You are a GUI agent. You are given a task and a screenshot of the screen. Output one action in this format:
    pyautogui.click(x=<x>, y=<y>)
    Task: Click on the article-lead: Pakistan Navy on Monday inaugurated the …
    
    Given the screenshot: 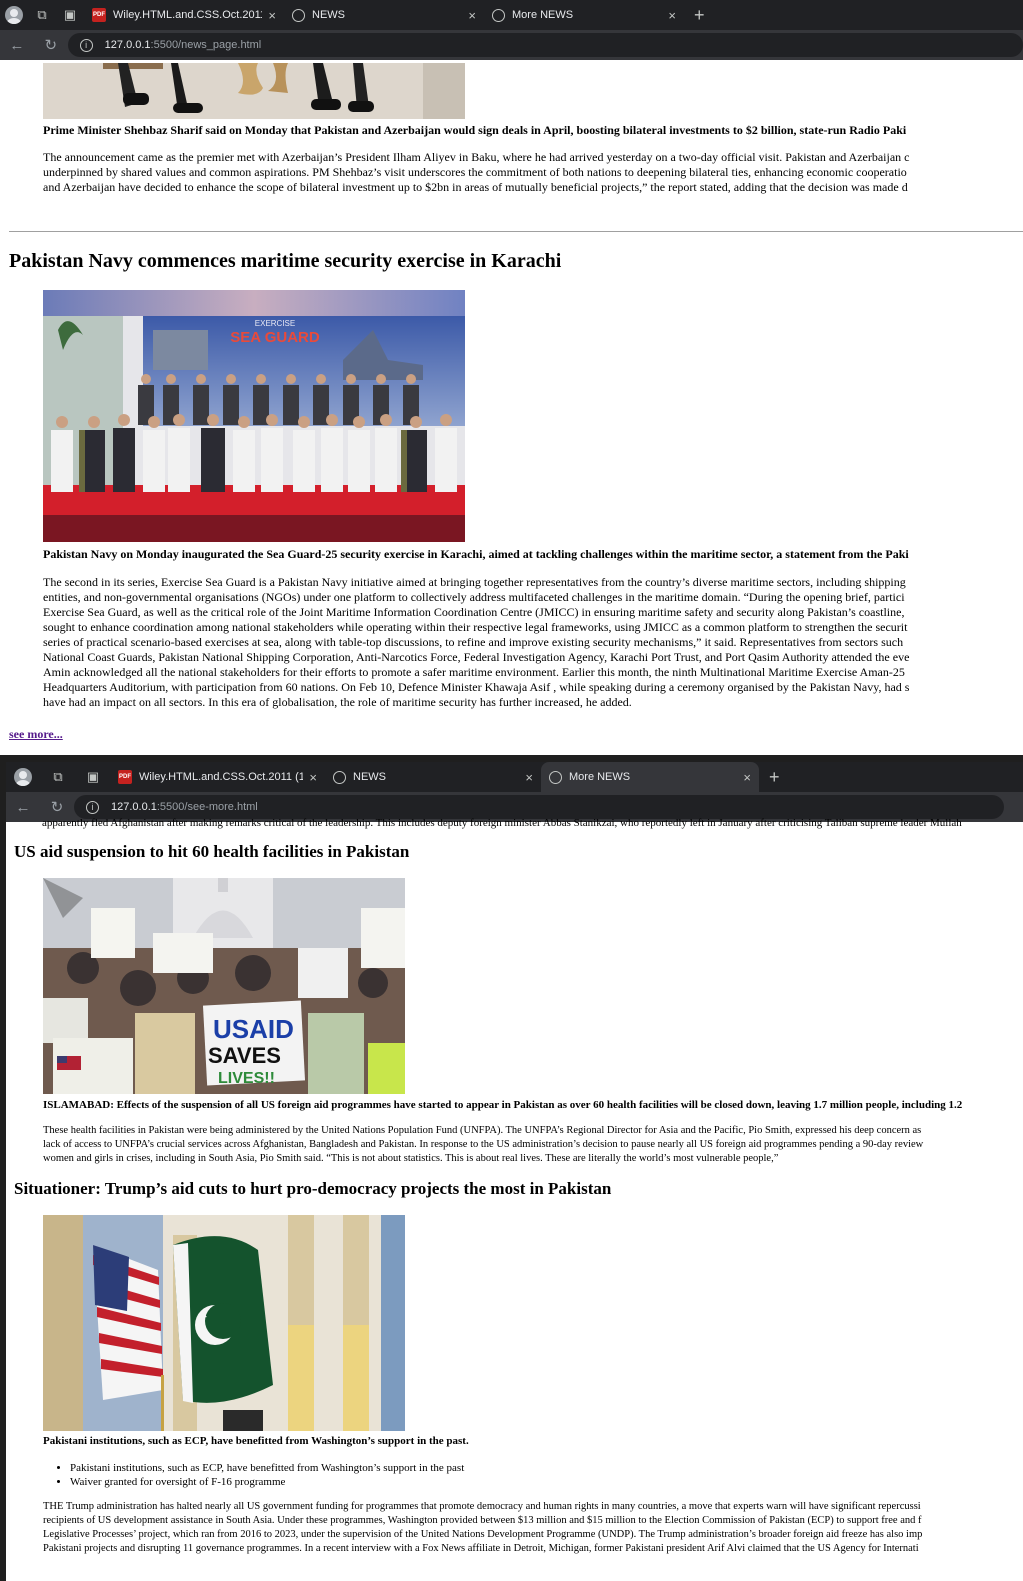 What is the action you would take?
    pyautogui.click(x=476, y=554)
    